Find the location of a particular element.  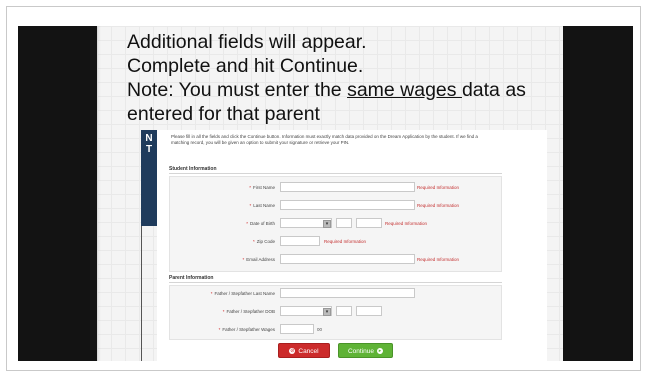

email-address-label-text: Email Address is located at coordinates (260, 259).